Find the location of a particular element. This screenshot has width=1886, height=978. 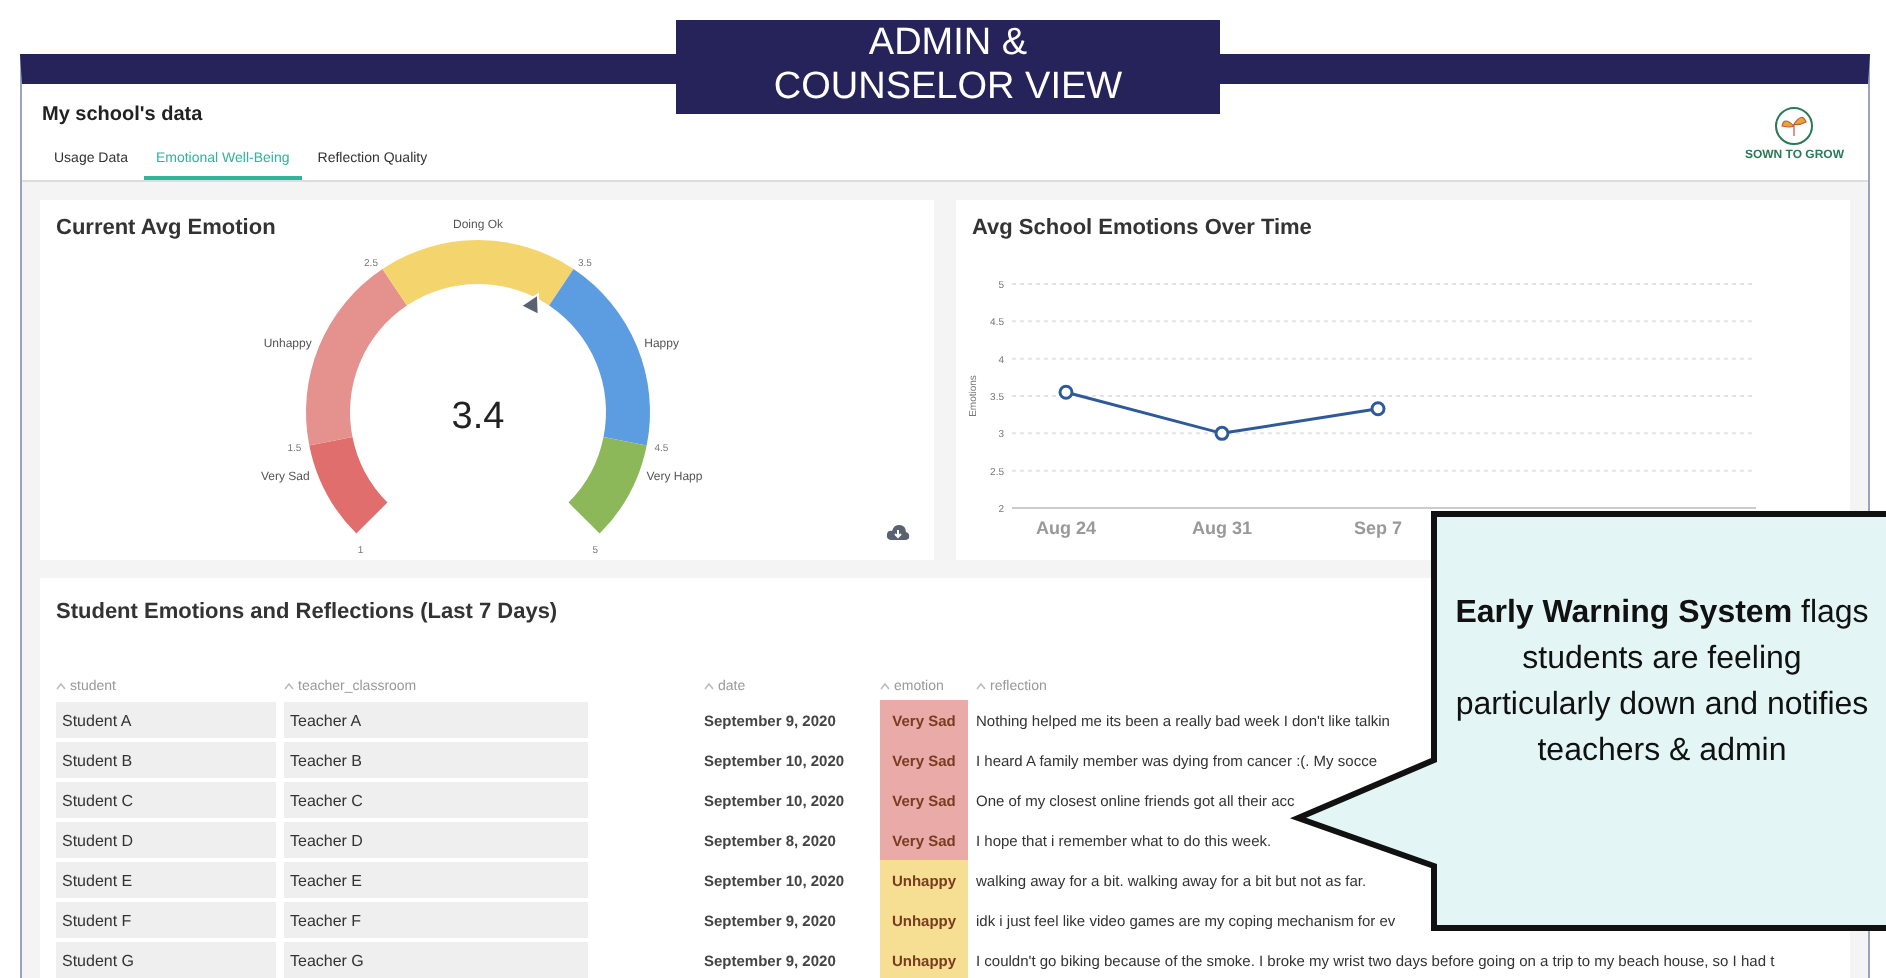

gauge-value: 3.4 is located at coordinates (478, 417).